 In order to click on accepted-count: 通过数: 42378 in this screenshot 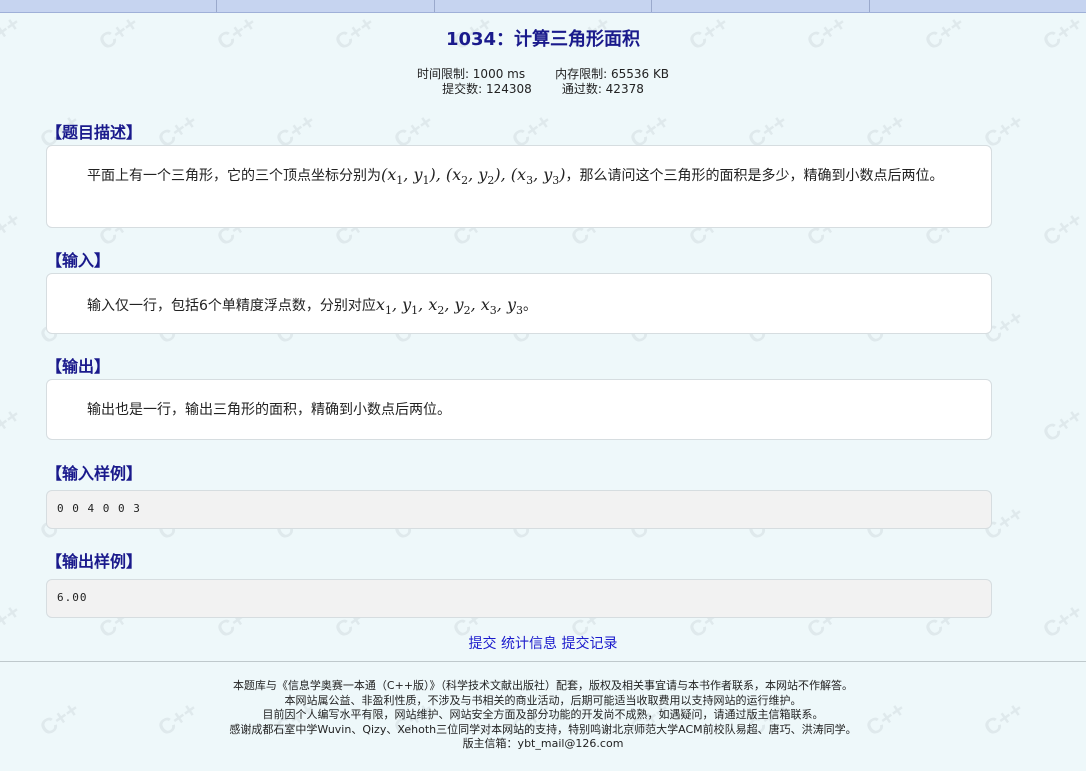, I will do `click(602, 89)`.